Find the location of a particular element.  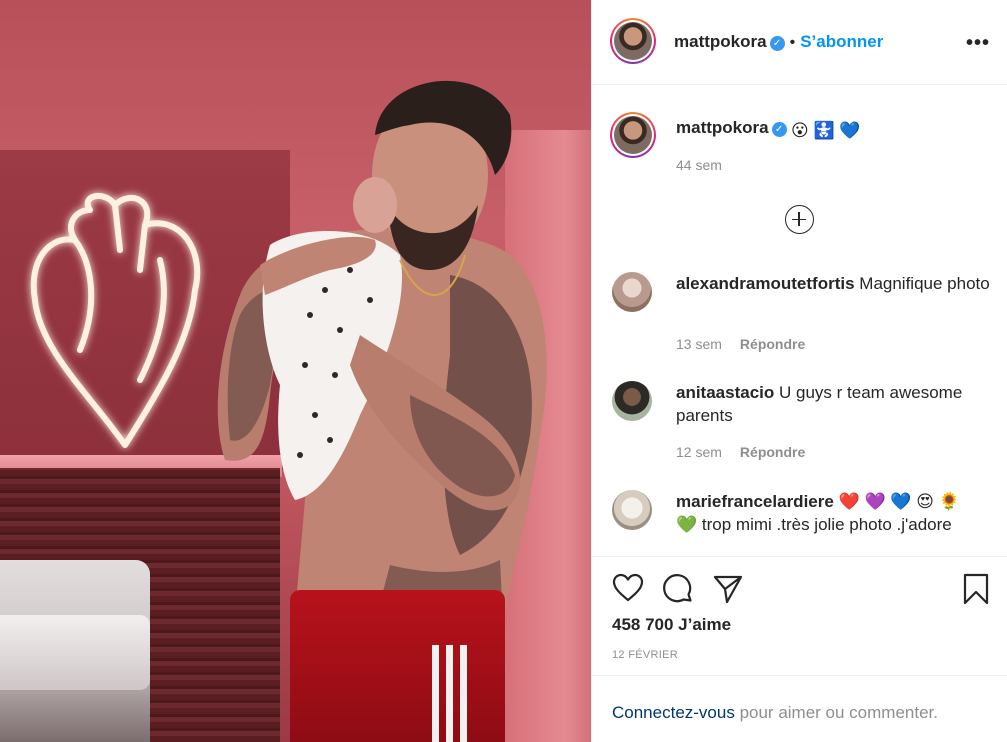

caption-username: mattpokora is located at coordinates (722, 127).